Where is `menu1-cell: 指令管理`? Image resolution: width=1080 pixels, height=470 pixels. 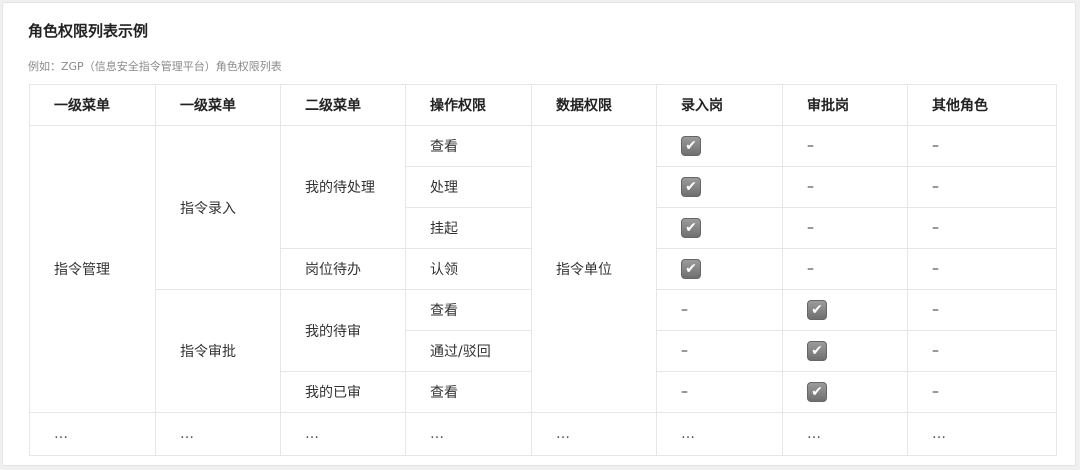
menu1-cell: 指令管理 is located at coordinates (92, 269).